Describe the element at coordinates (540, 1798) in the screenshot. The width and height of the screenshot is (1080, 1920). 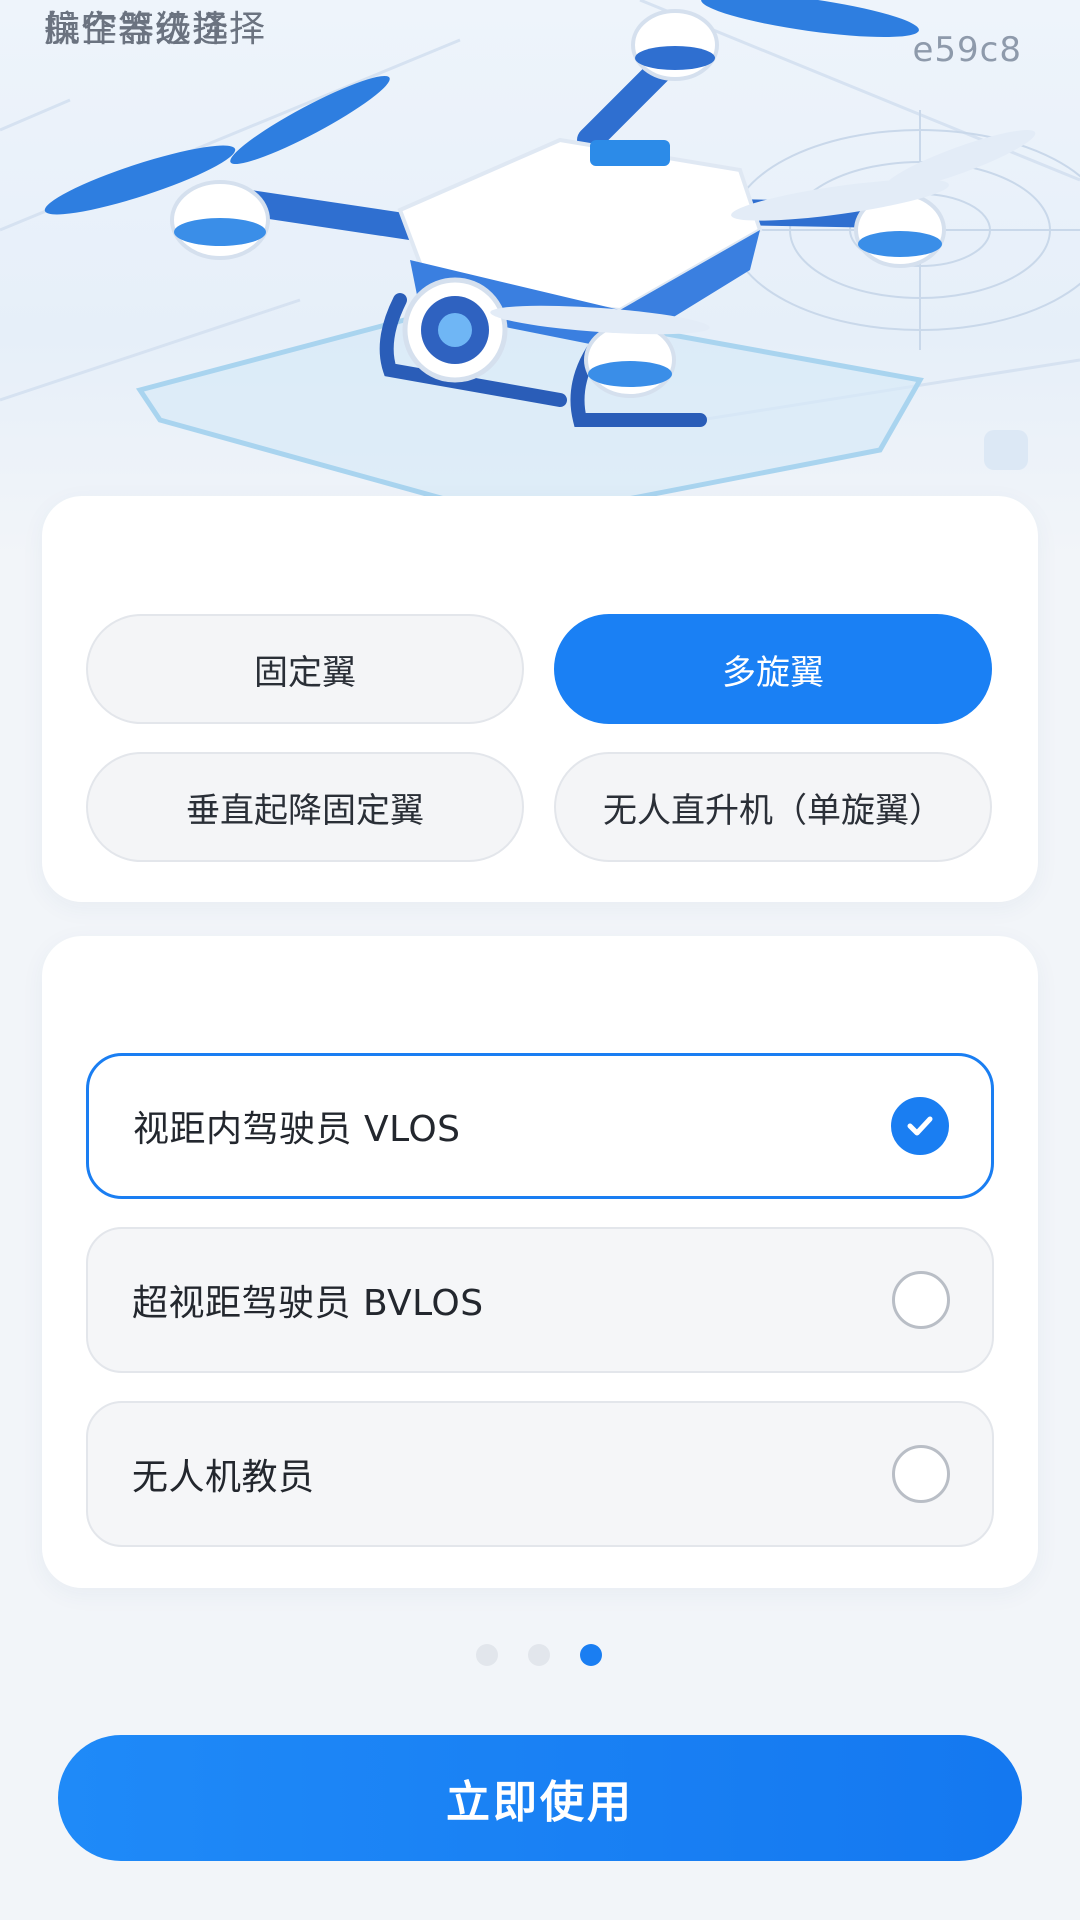
I see `start-using-button: 立即使用` at that location.